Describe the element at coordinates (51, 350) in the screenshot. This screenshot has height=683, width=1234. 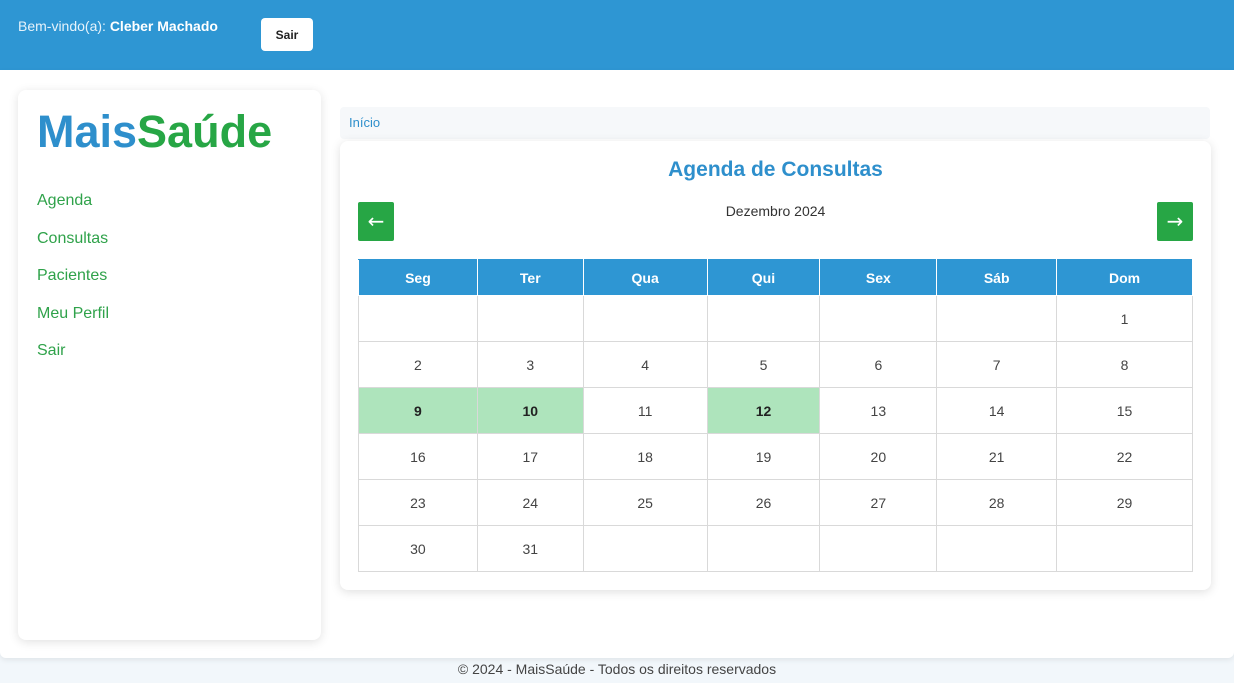
I see `sidebar-item-sair: Sair` at that location.